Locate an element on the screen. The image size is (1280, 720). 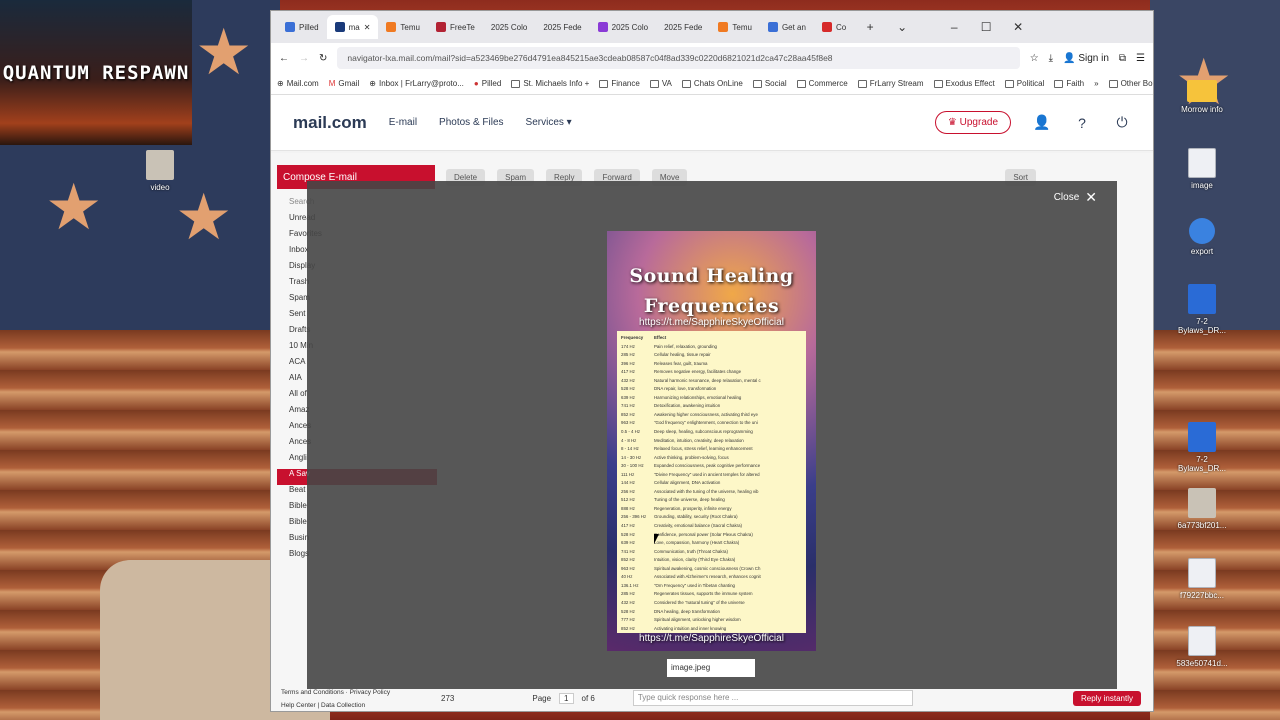
reload-icon: ↻ is located at coordinates (323, 58).